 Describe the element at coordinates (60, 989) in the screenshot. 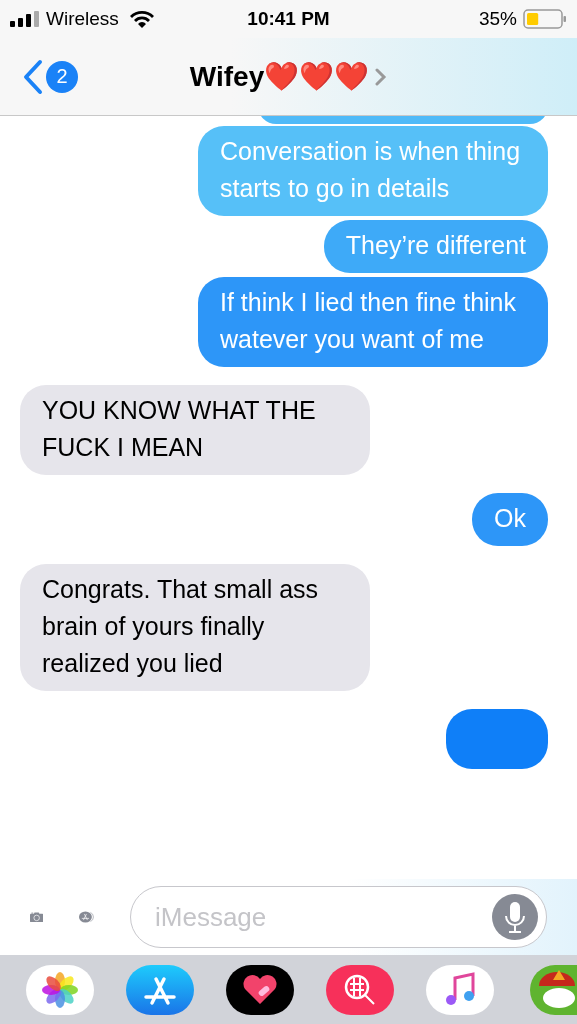

I see `photos-app-icon` at that location.